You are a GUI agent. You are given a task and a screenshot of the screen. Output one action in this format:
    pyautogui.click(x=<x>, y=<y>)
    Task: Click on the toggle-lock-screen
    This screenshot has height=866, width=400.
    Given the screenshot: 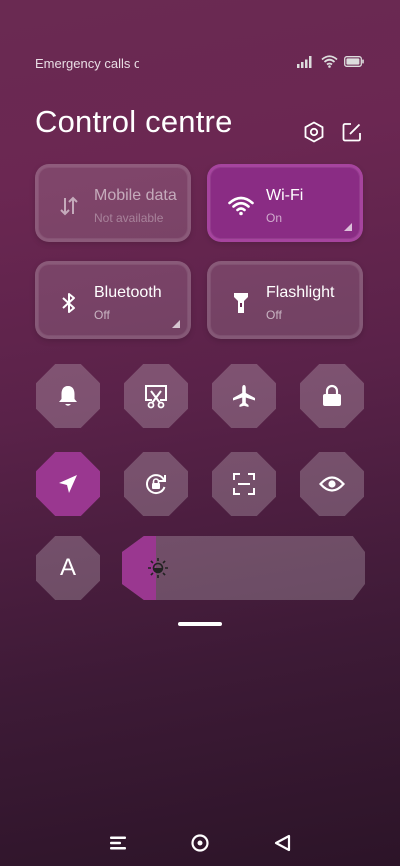 What is the action you would take?
    pyautogui.click(x=332, y=396)
    